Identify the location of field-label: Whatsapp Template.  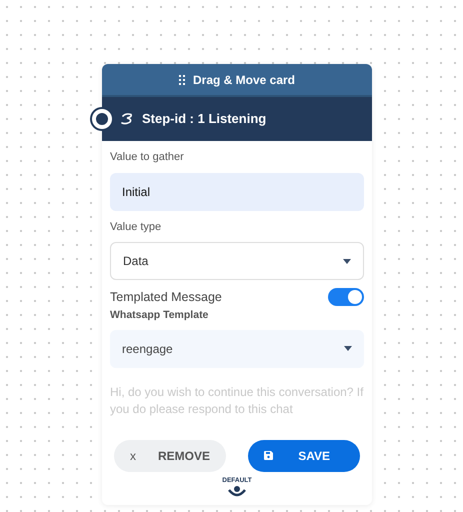
(160, 315).